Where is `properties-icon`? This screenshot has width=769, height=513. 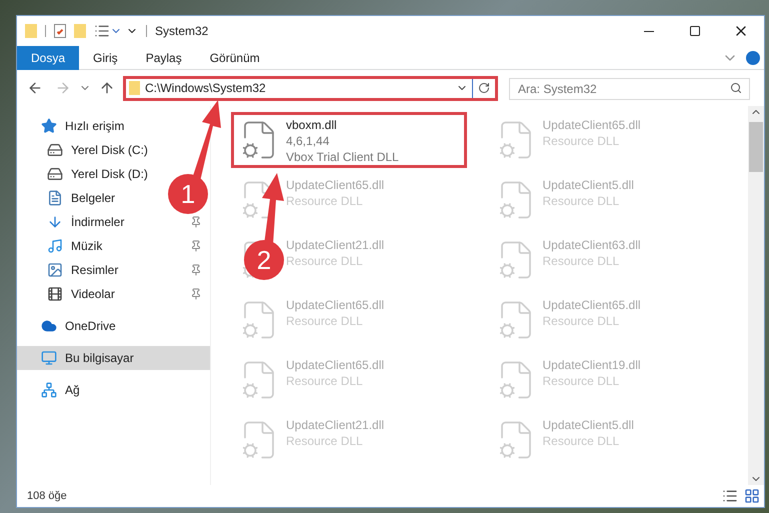
properties-icon is located at coordinates (102, 31).